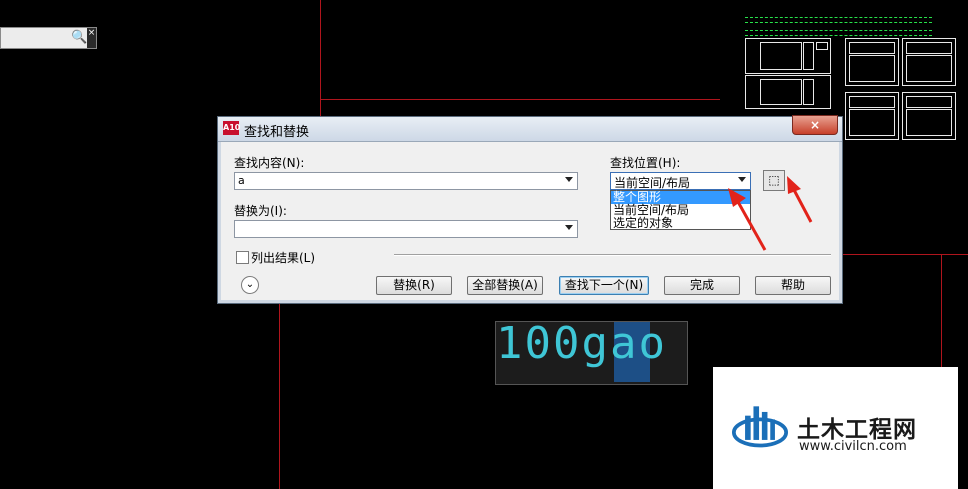  What do you see at coordinates (853, 446) in the screenshot?
I see `watermark-url: www.civilcn.com` at bounding box center [853, 446].